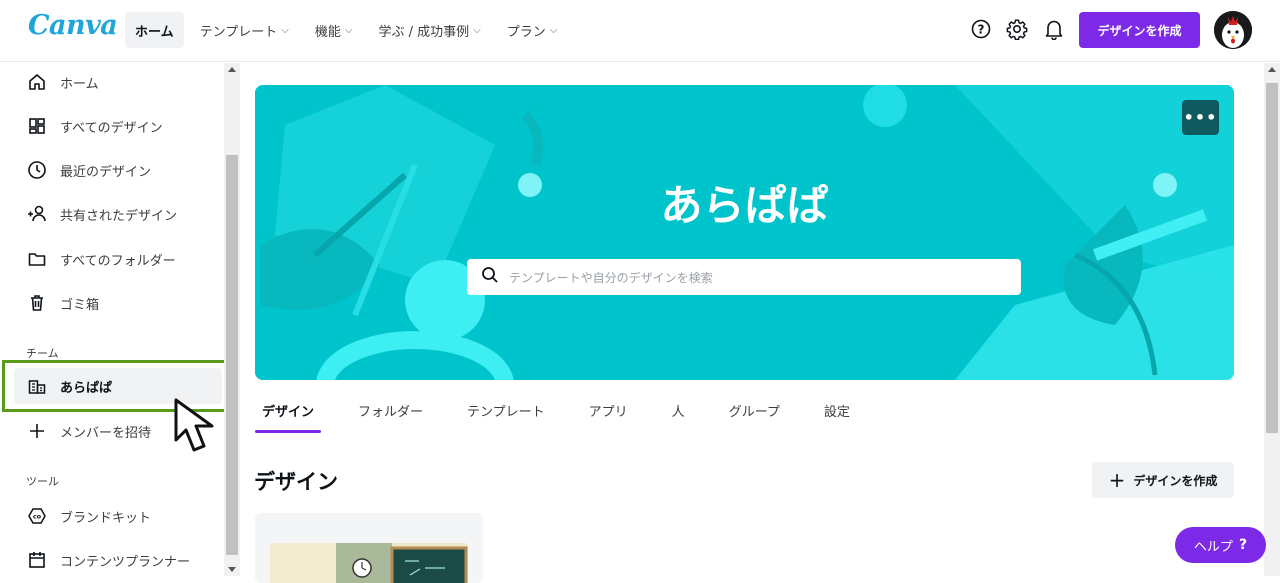 The height and width of the screenshot is (583, 1280). What do you see at coordinates (1233, 30) in the screenshot?
I see `avatar` at bounding box center [1233, 30].